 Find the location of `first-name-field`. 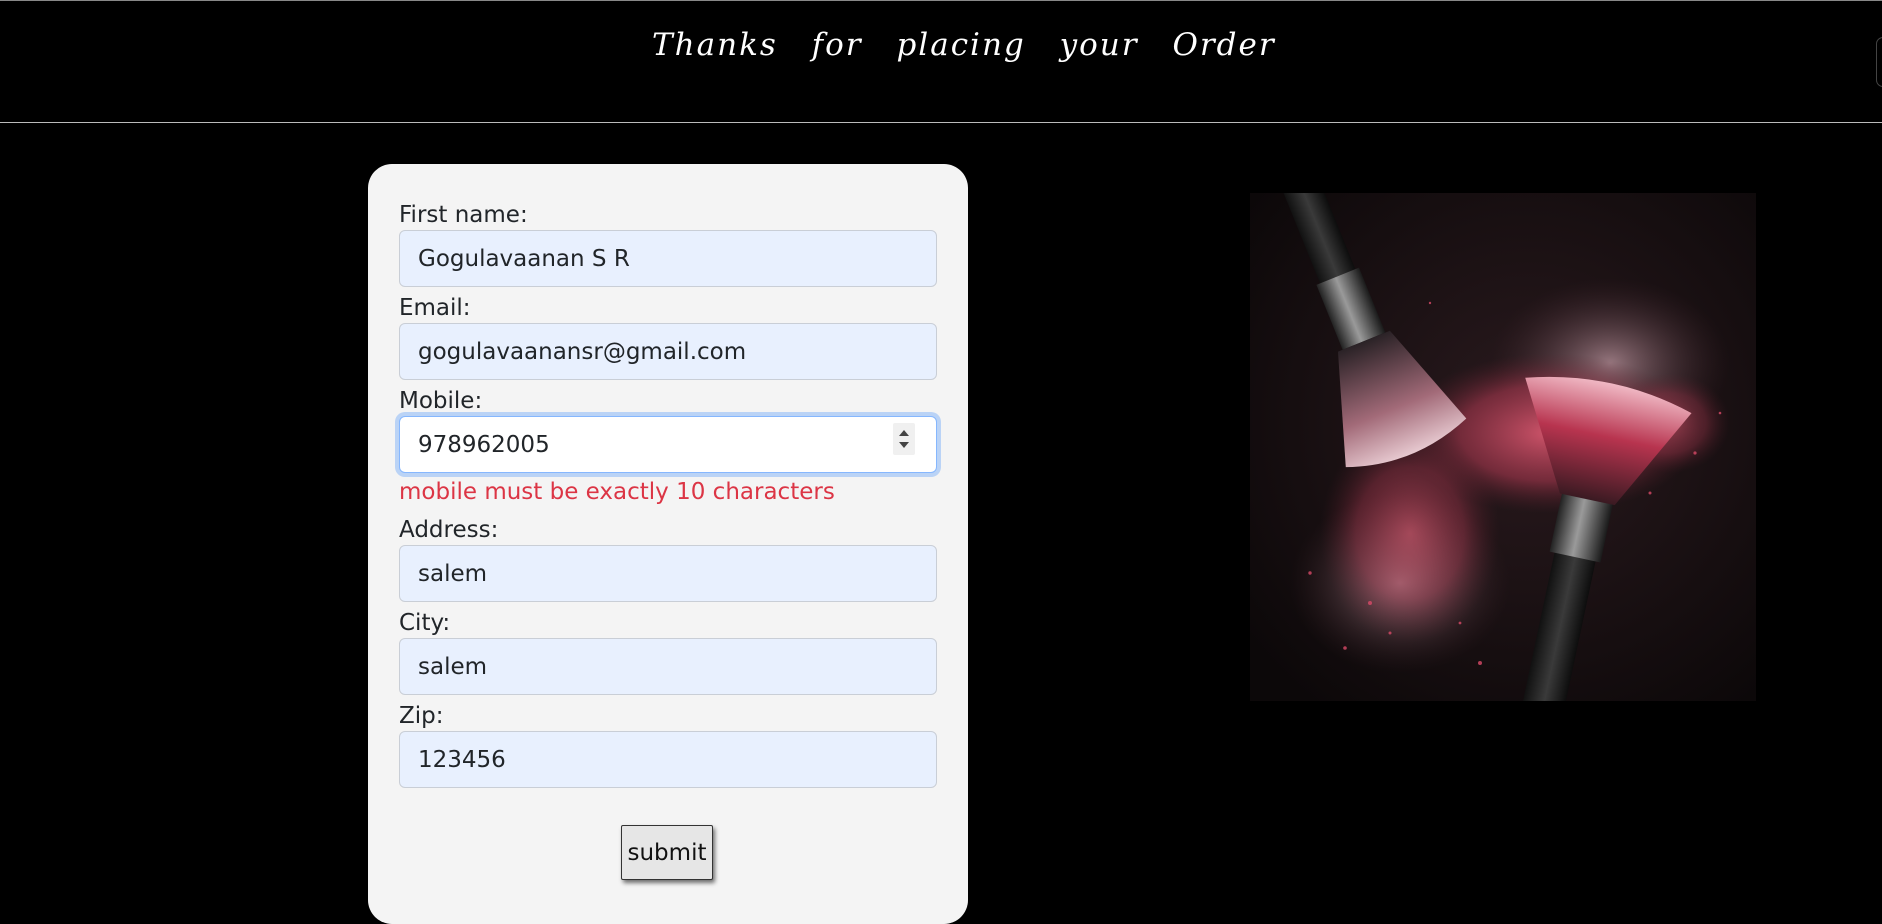

first-name-field is located at coordinates (668, 258).